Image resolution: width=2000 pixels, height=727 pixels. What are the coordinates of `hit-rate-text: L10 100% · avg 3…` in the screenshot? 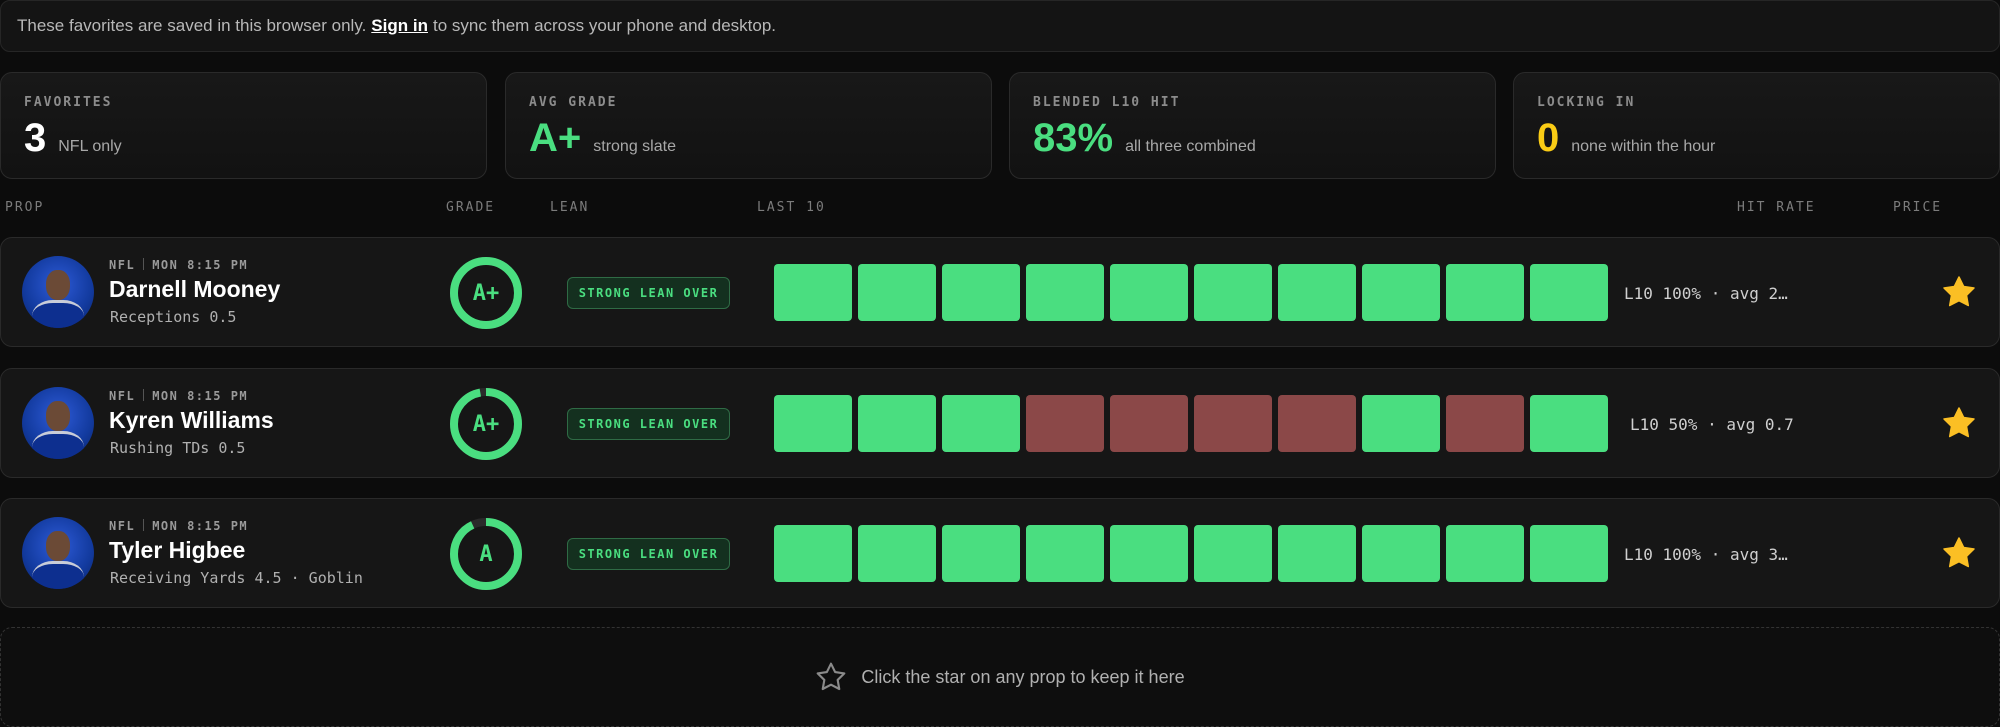 It's located at (1706, 554).